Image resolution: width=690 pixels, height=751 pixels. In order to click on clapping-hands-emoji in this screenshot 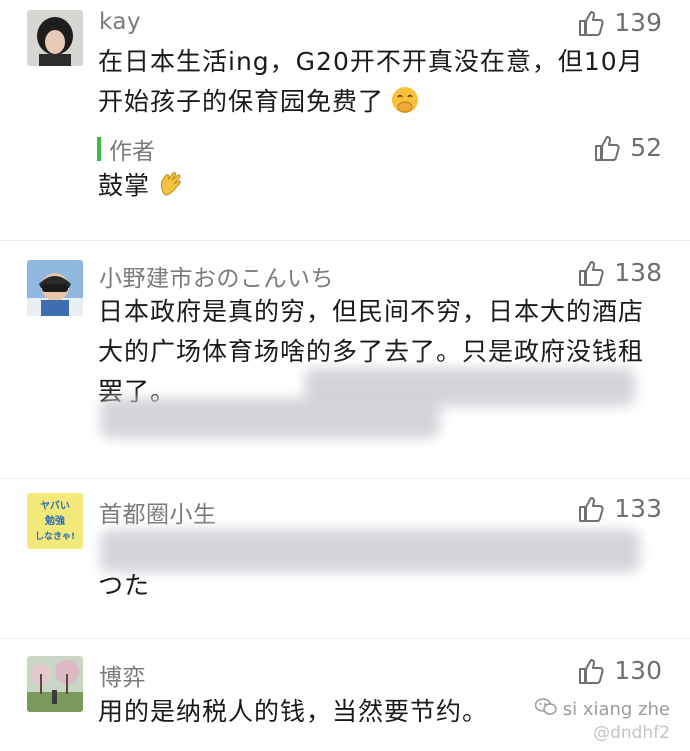, I will do `click(171, 190)`.